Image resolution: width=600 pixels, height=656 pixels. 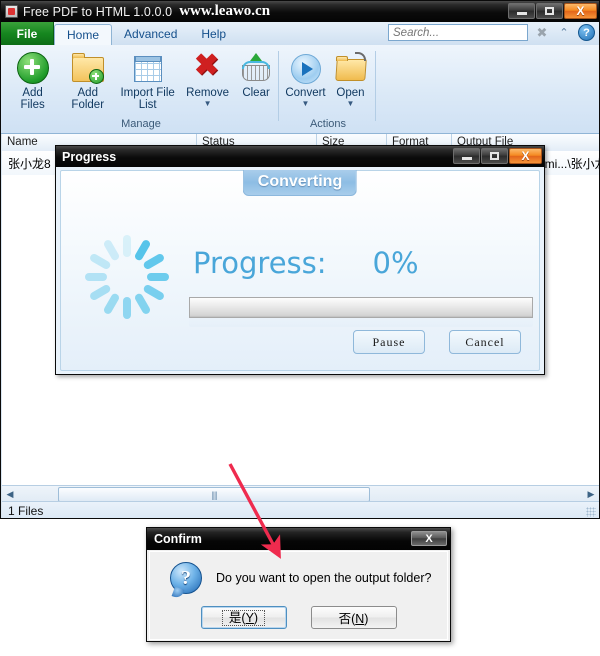 I want to click on clear-button: Clear, so click(x=256, y=73).